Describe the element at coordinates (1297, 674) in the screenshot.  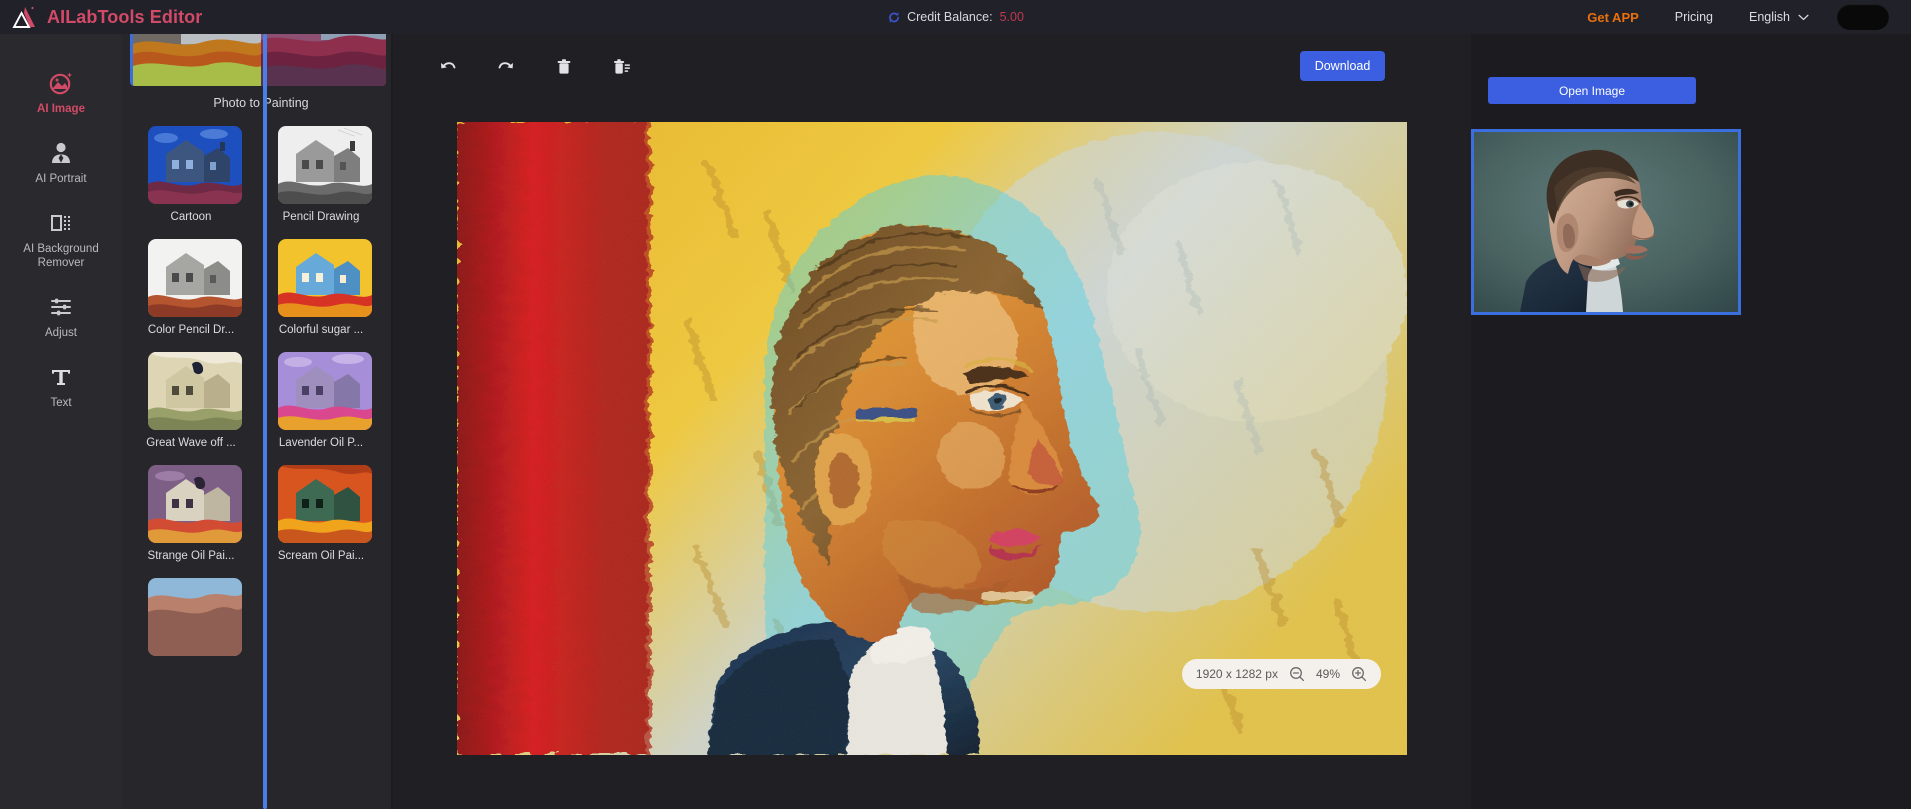
I see `zoom-out-icon` at that location.